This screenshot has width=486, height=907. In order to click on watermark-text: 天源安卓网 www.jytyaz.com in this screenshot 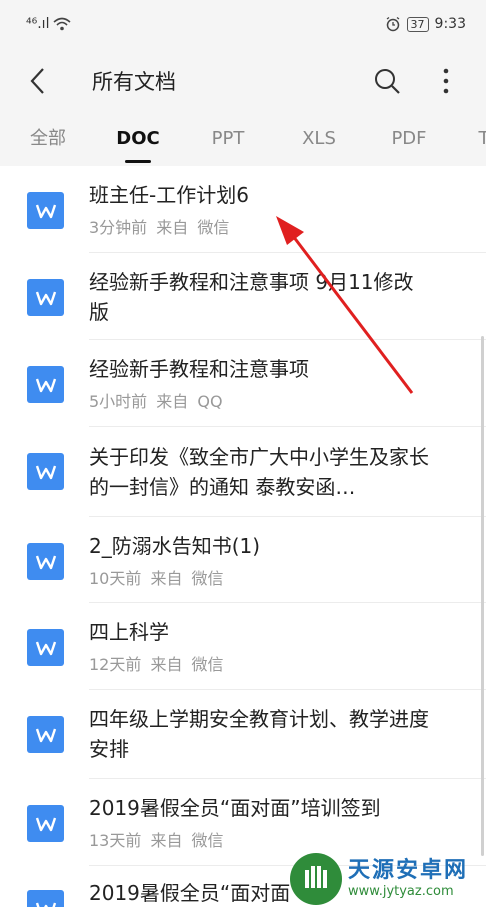, I will do `click(408, 879)`.